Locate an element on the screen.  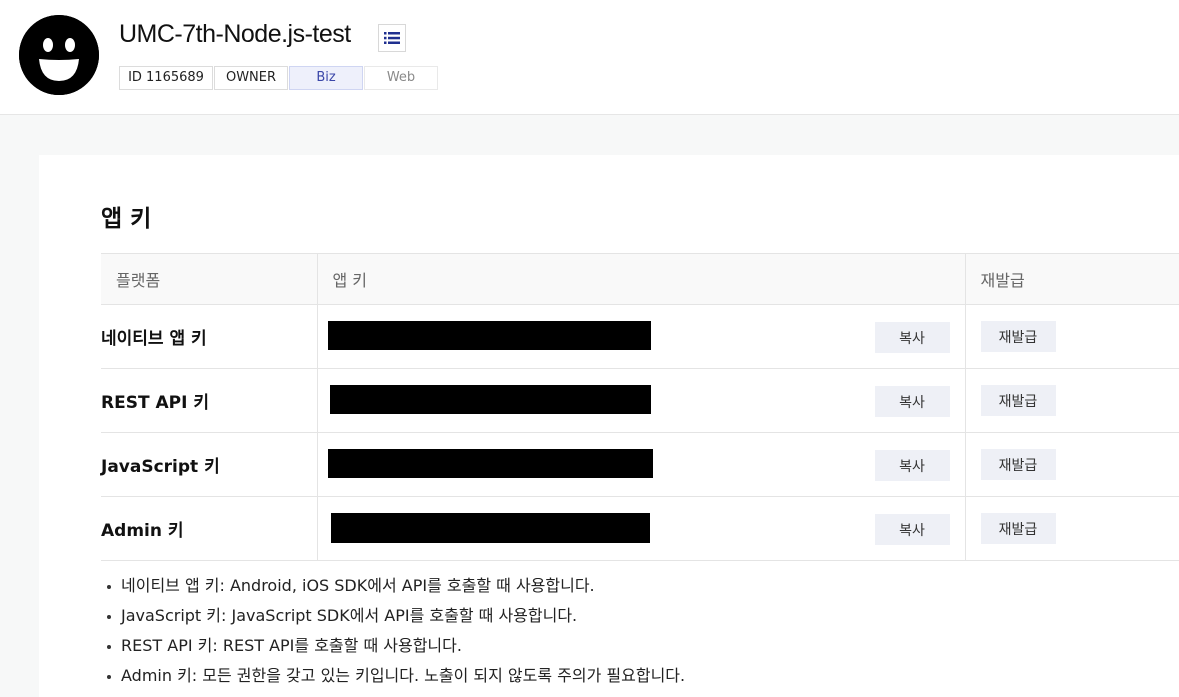
biz-badge: Biz is located at coordinates (326, 78).